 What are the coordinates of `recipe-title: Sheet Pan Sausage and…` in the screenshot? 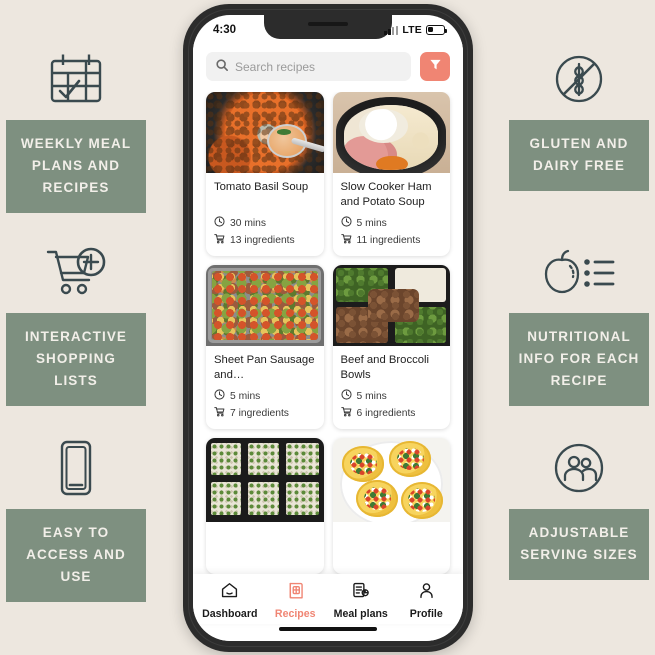 It's located at (264, 367).